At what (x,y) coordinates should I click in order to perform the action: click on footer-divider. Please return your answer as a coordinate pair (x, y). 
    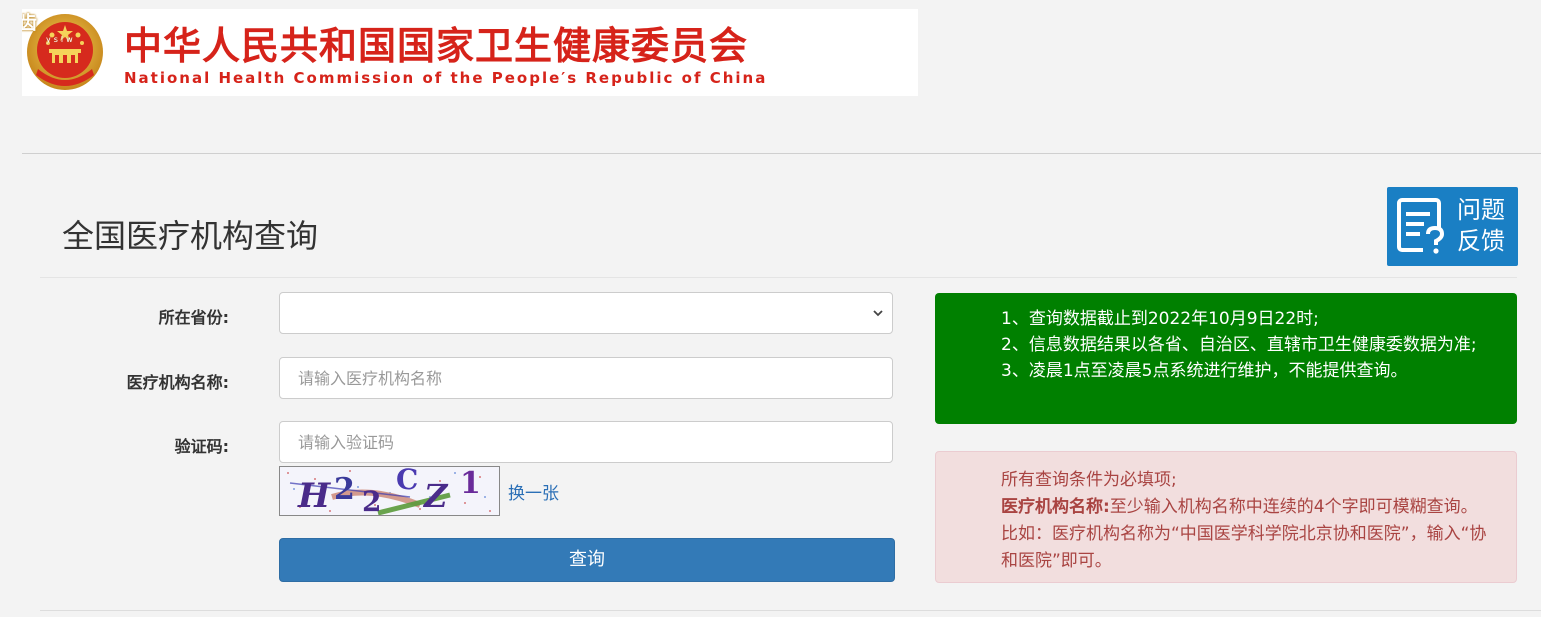
    Looking at the image, I should click on (790, 610).